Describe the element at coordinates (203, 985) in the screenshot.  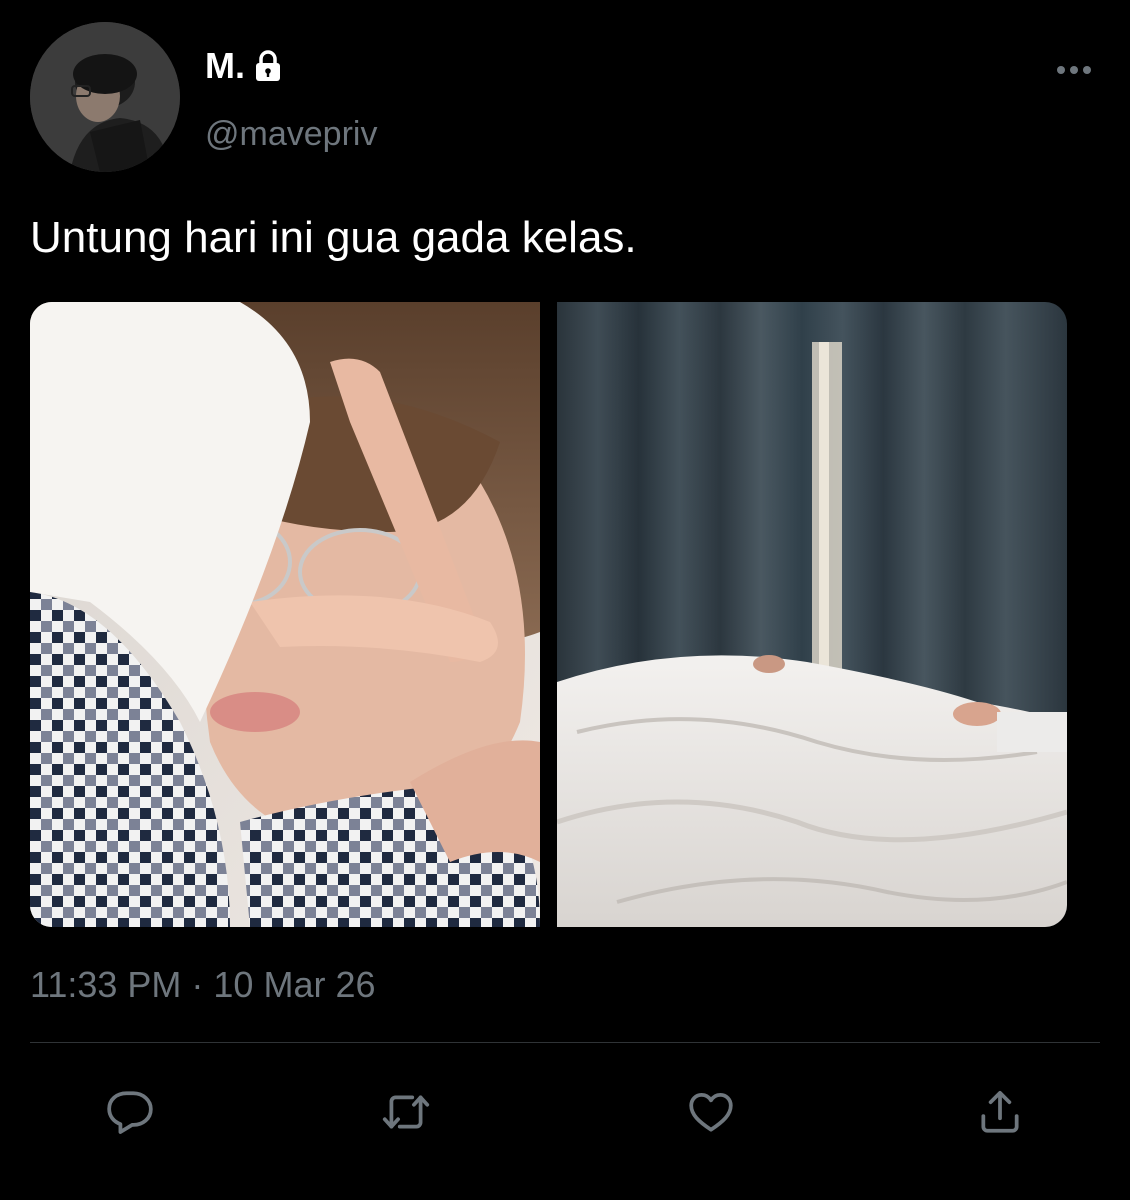
I see `timestamp: 11:33 PM · 10 Mar 26` at that location.